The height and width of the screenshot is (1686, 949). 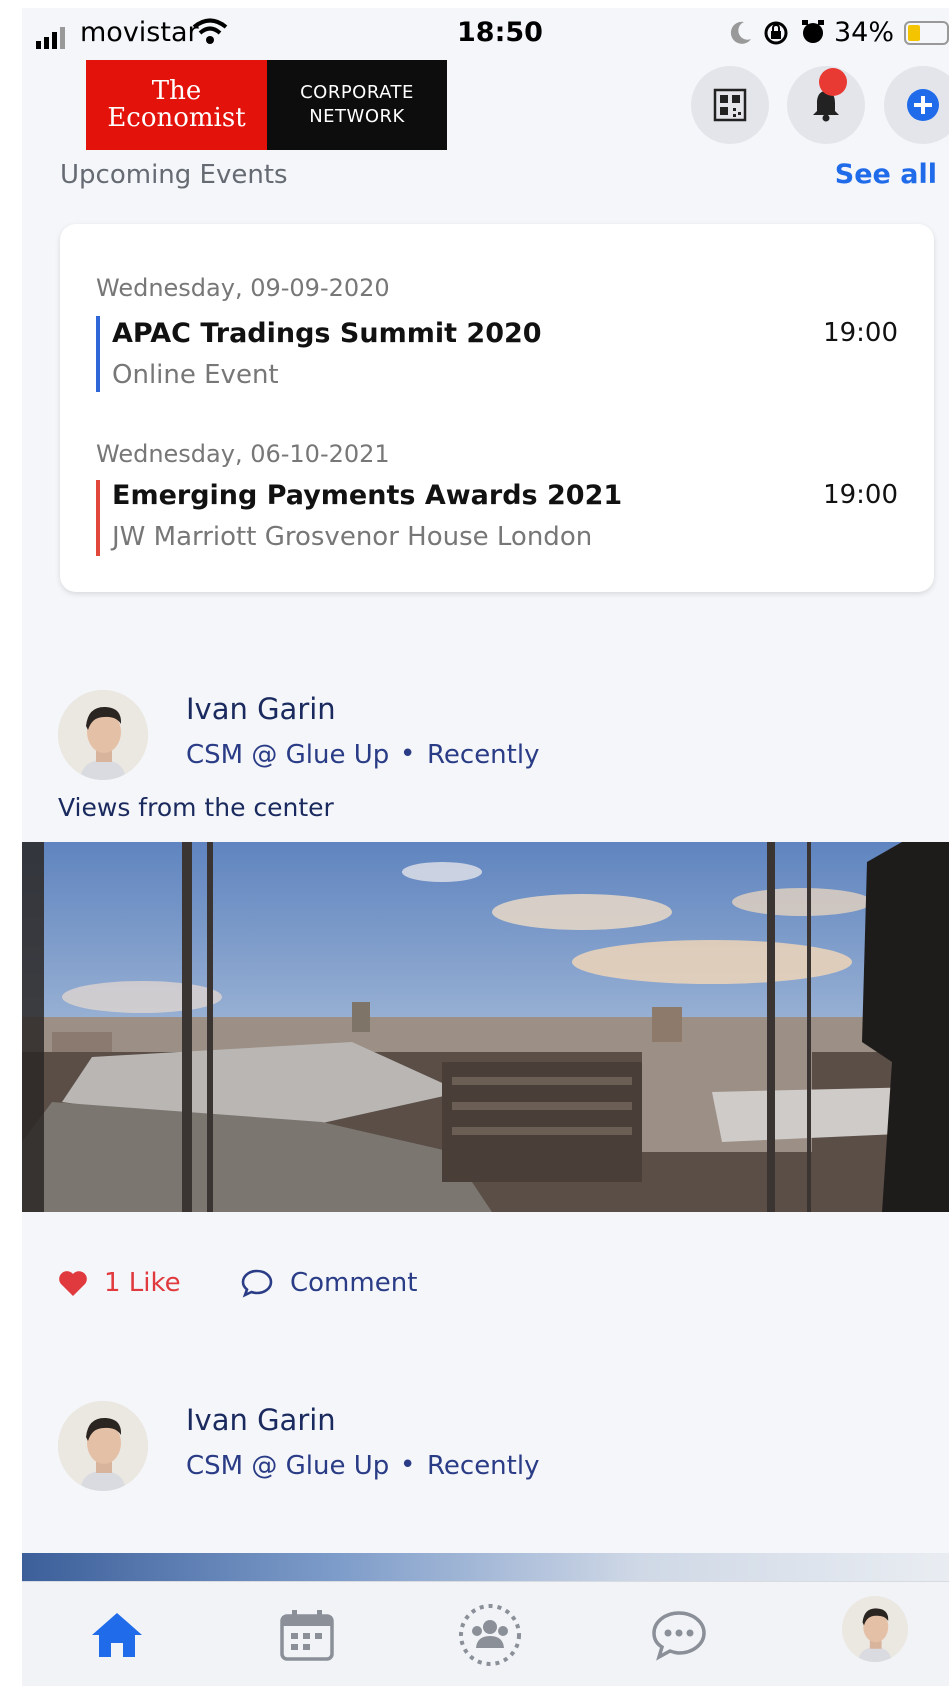 I want to click on wifi-icon, so click(x=210, y=34).